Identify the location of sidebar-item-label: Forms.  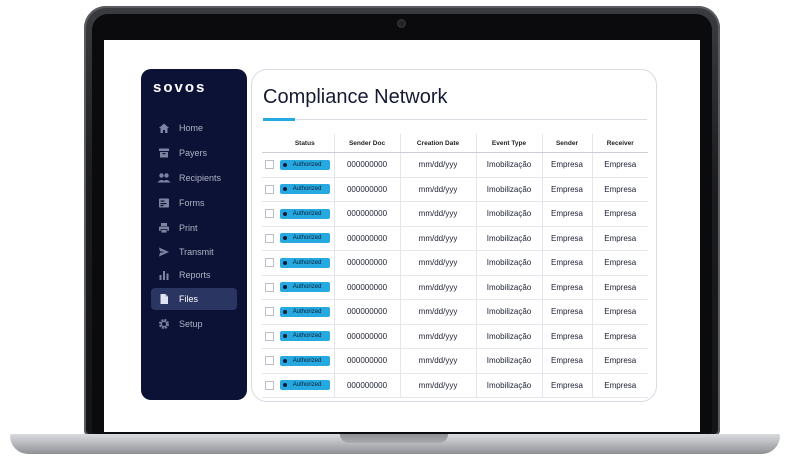
(192, 203).